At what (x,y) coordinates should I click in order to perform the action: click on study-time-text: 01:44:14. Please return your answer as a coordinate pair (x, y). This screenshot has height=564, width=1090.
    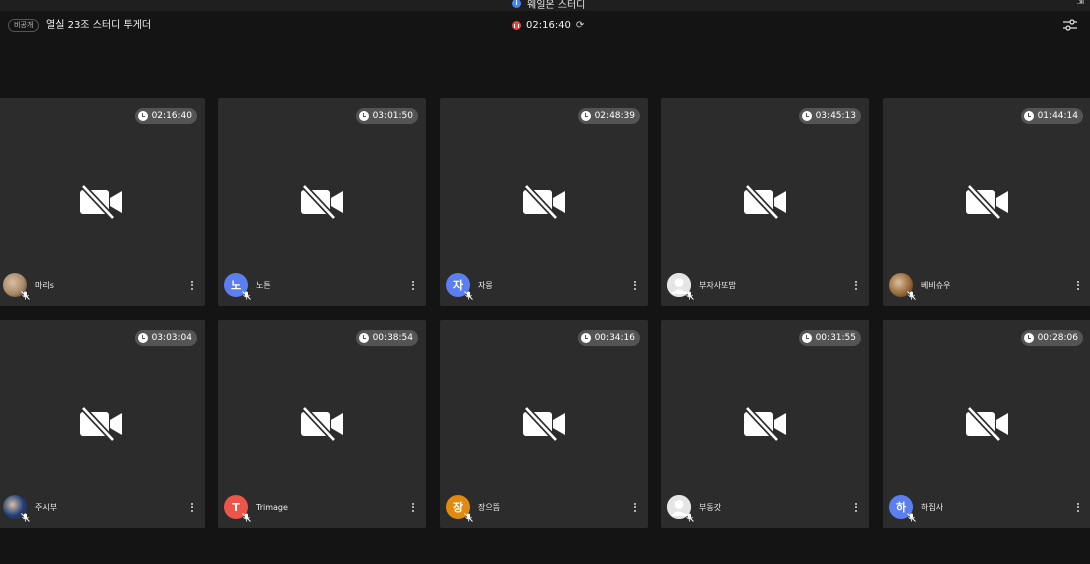
    Looking at the image, I should click on (1057, 116).